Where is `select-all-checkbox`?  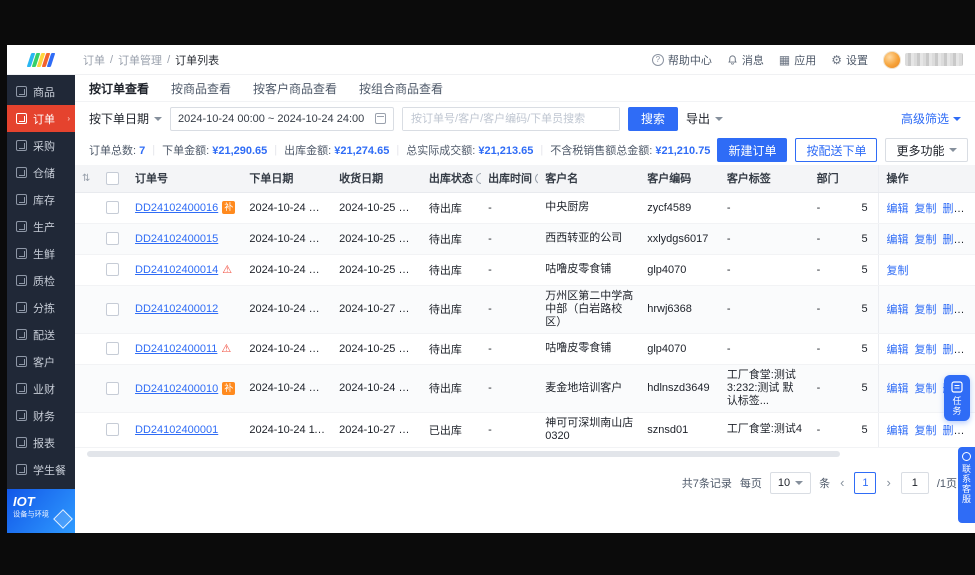
select-all-checkbox is located at coordinates (113, 178).